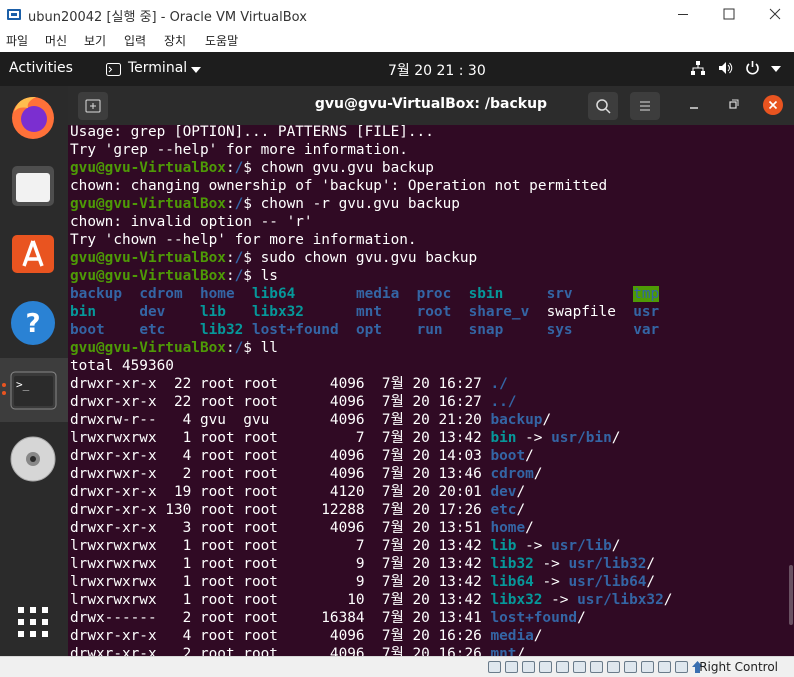 Image resolution: width=794 pixels, height=677 pixels. What do you see at coordinates (191, 222) in the screenshot?
I see `terminal-text: chown: invalid option -- 'r'` at bounding box center [191, 222].